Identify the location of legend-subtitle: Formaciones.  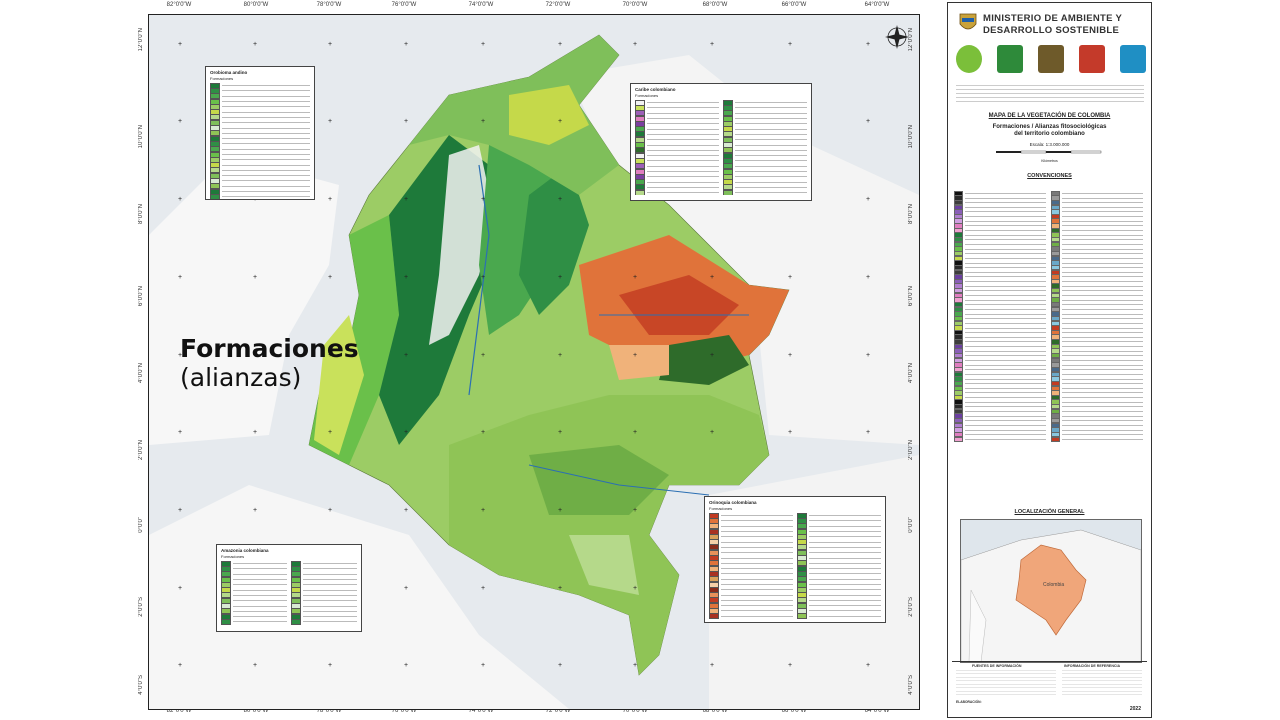
(721, 508).